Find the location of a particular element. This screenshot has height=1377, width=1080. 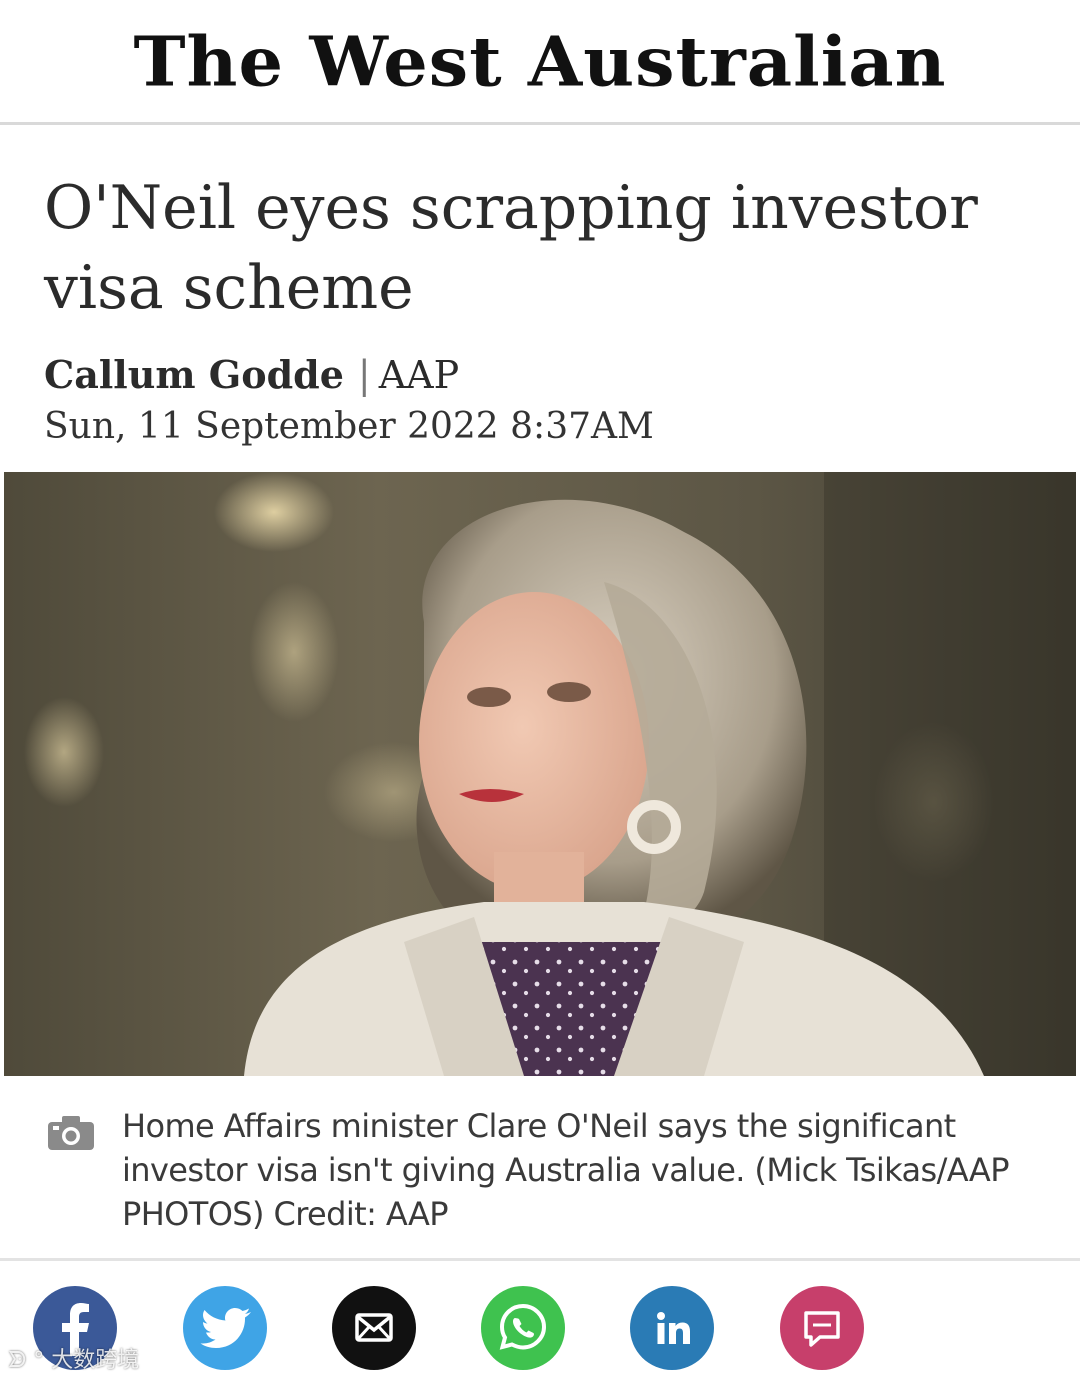

share-linkedin-button is located at coordinates (672, 1328).